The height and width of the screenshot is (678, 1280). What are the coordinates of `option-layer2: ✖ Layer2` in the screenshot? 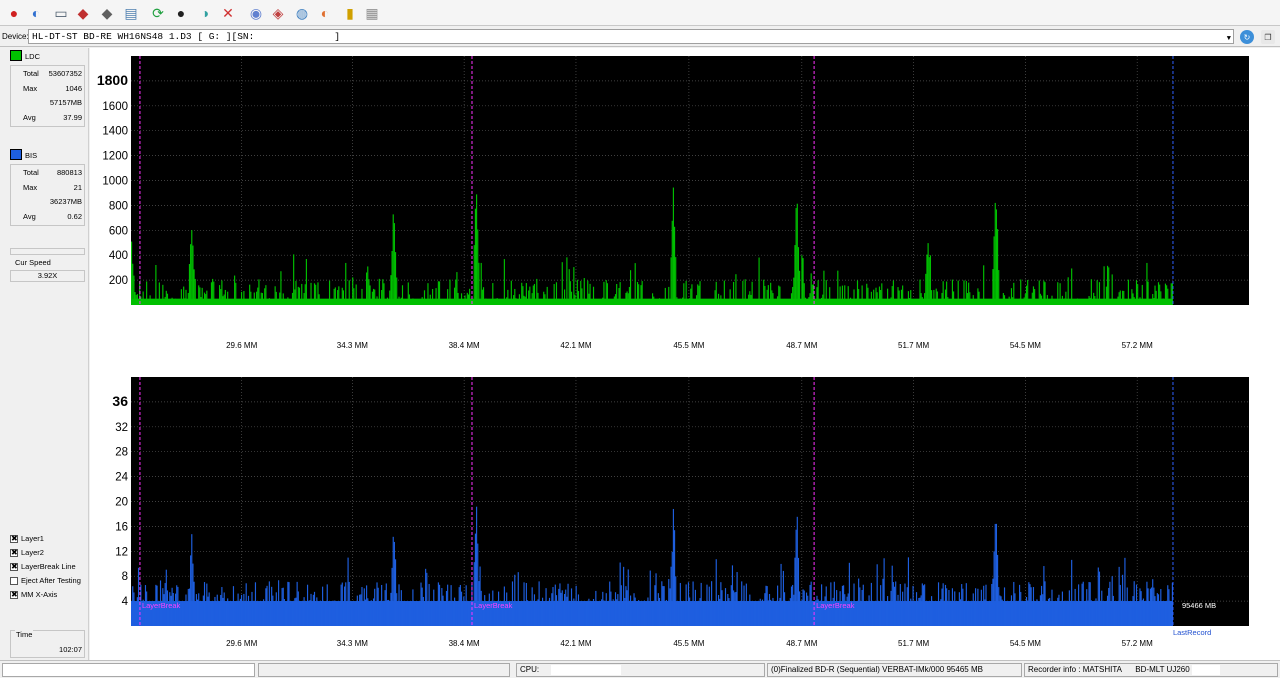 It's located at (27, 554).